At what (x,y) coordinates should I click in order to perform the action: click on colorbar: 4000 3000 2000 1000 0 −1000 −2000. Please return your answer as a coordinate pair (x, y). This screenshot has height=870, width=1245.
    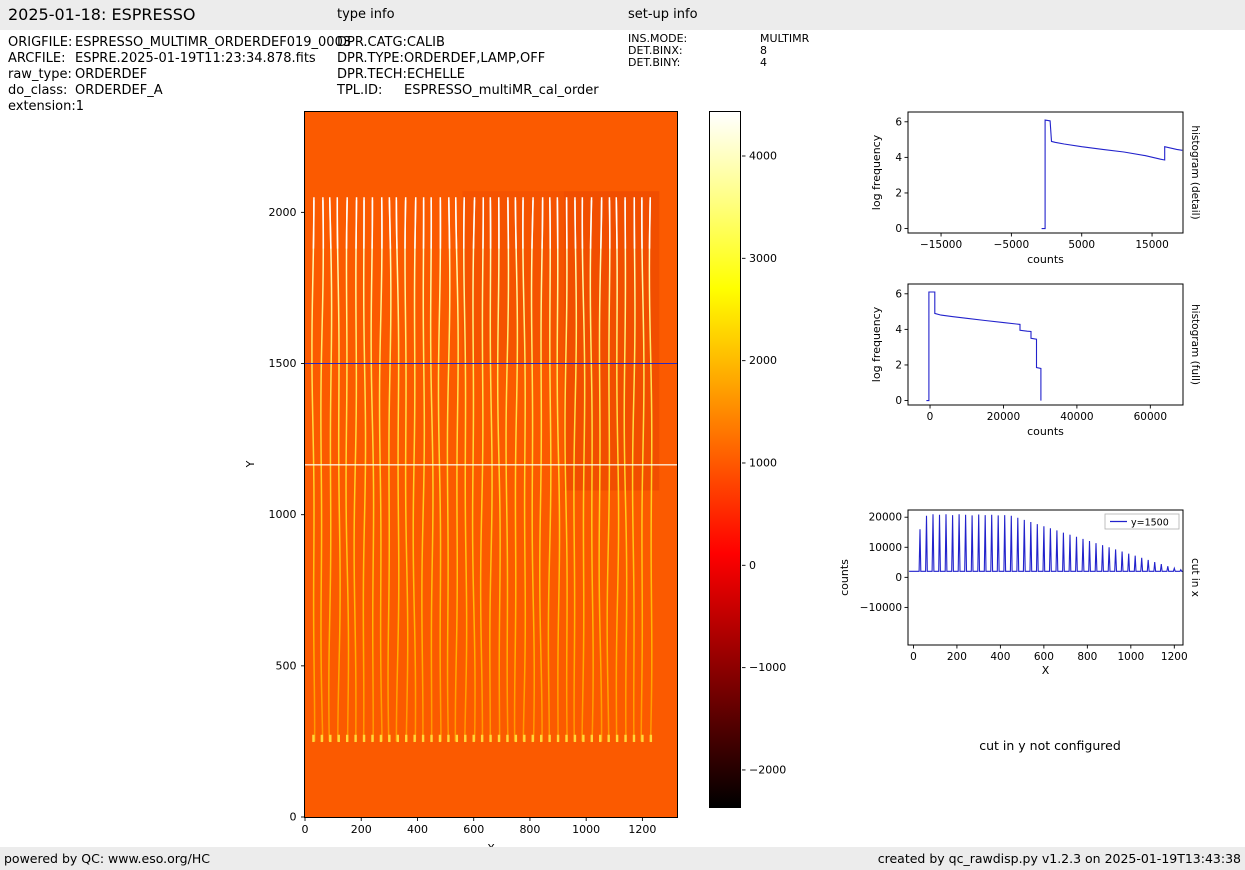
    Looking at the image, I should click on (760, 480).